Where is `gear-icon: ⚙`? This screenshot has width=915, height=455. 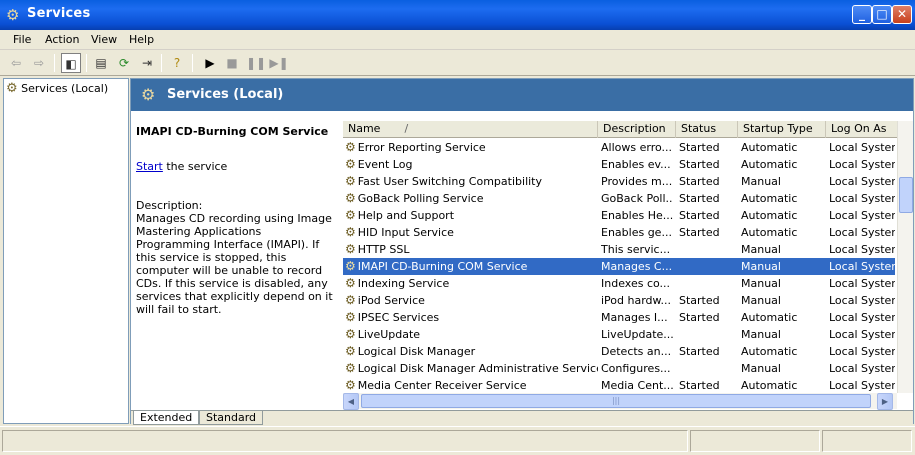 gear-icon: ⚙ is located at coordinates (148, 94).